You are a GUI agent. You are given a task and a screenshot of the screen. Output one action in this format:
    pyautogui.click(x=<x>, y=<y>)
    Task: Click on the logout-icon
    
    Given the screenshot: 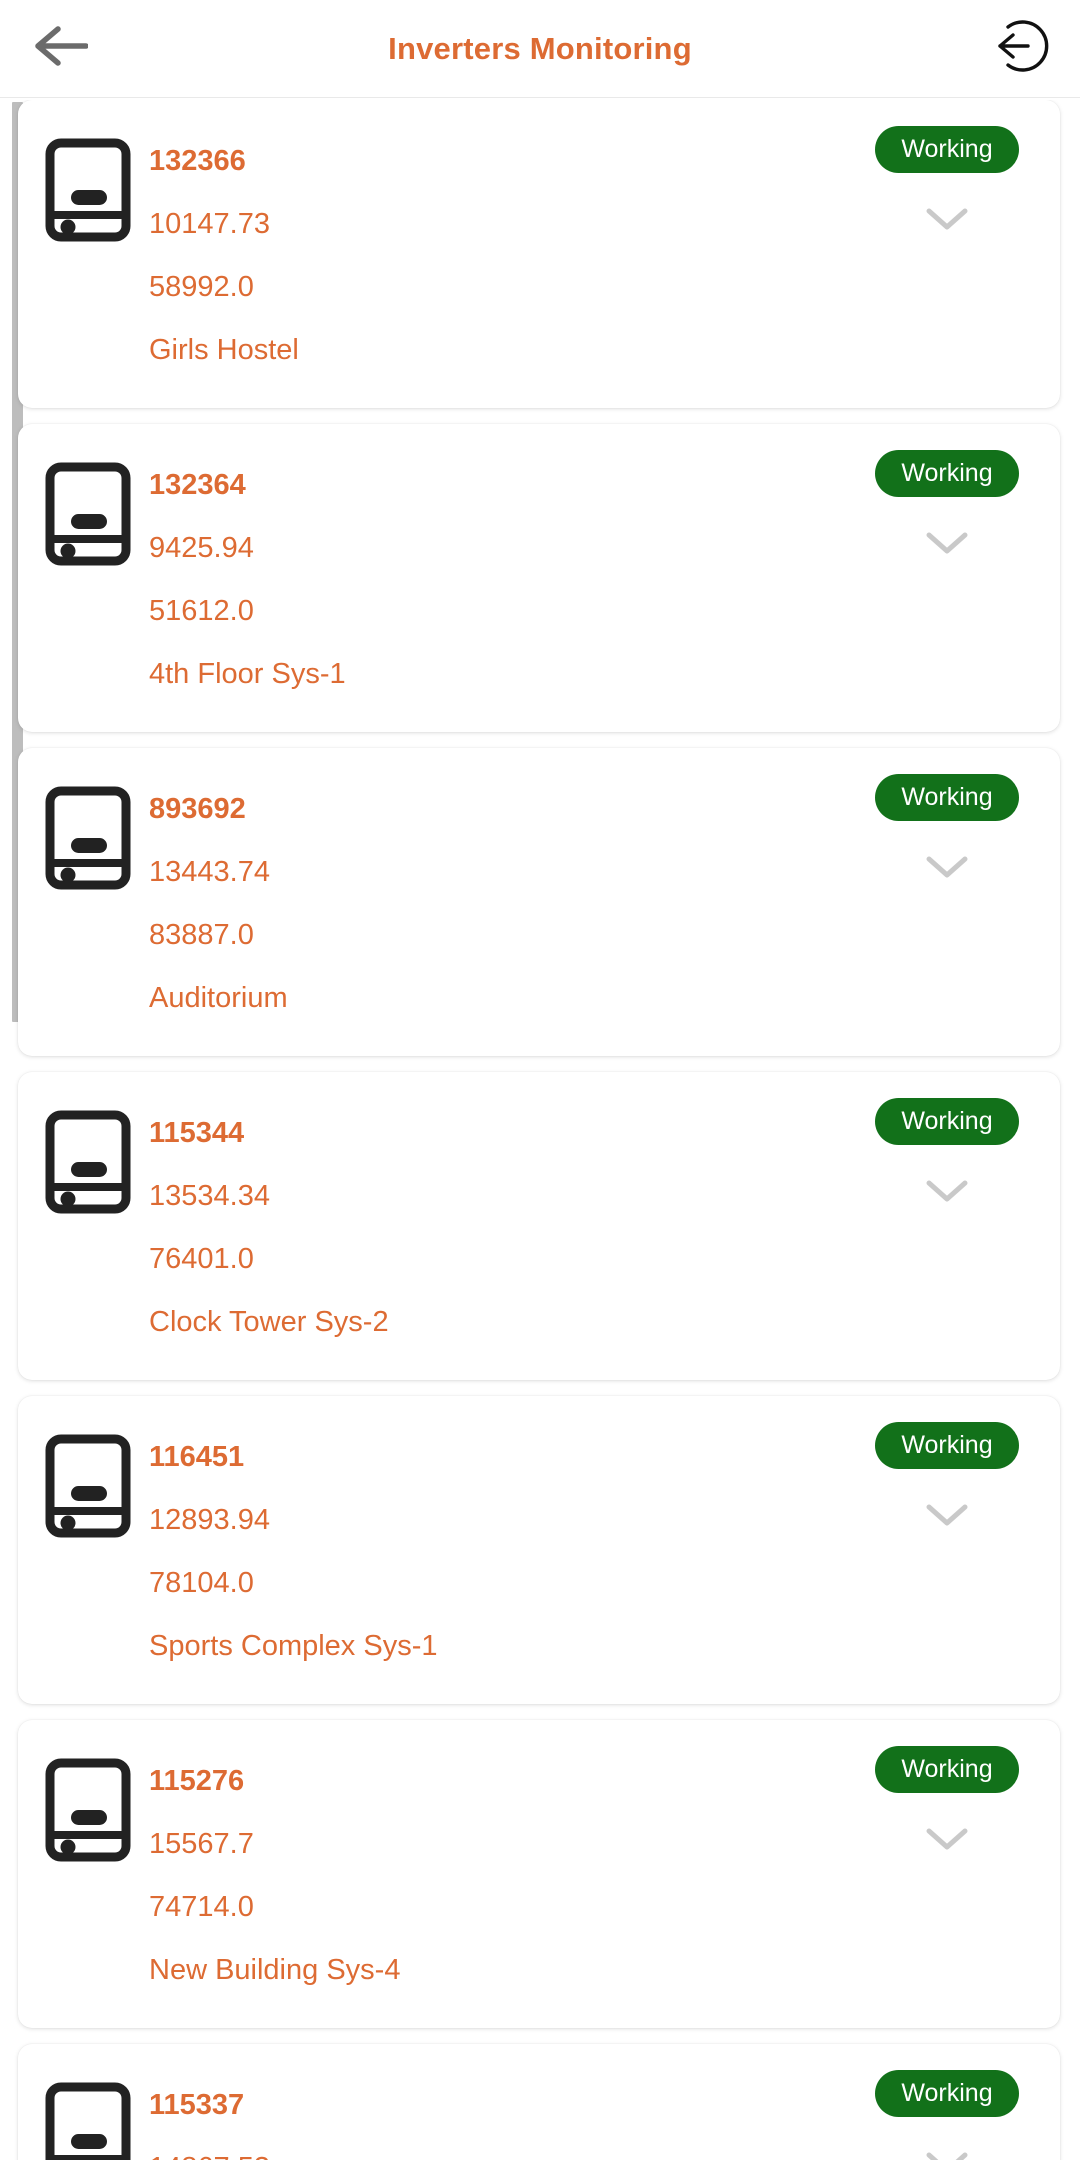 What is the action you would take?
    pyautogui.click(x=1021, y=48)
    